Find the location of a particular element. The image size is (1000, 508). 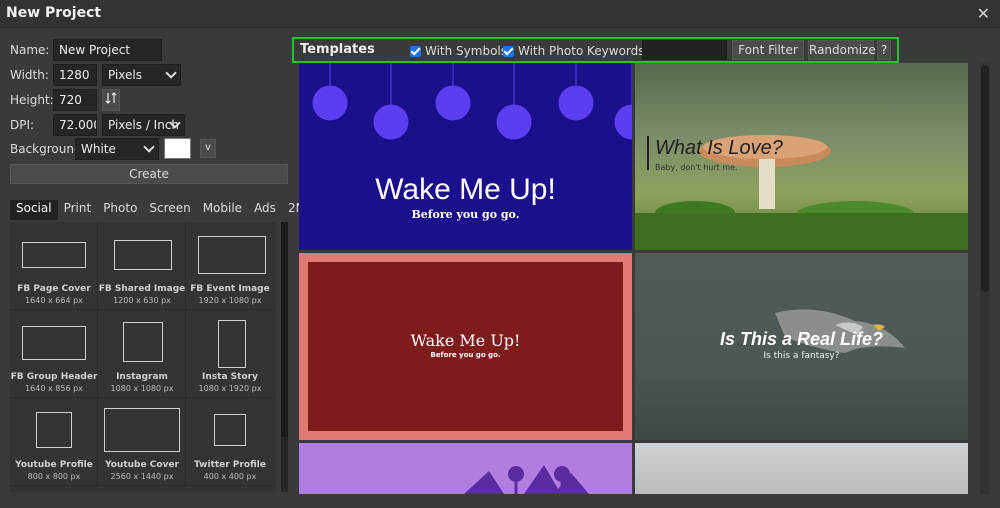

template-card-what-is-love: What Is Love? Baby, don't hurt me. is located at coordinates (801, 156).